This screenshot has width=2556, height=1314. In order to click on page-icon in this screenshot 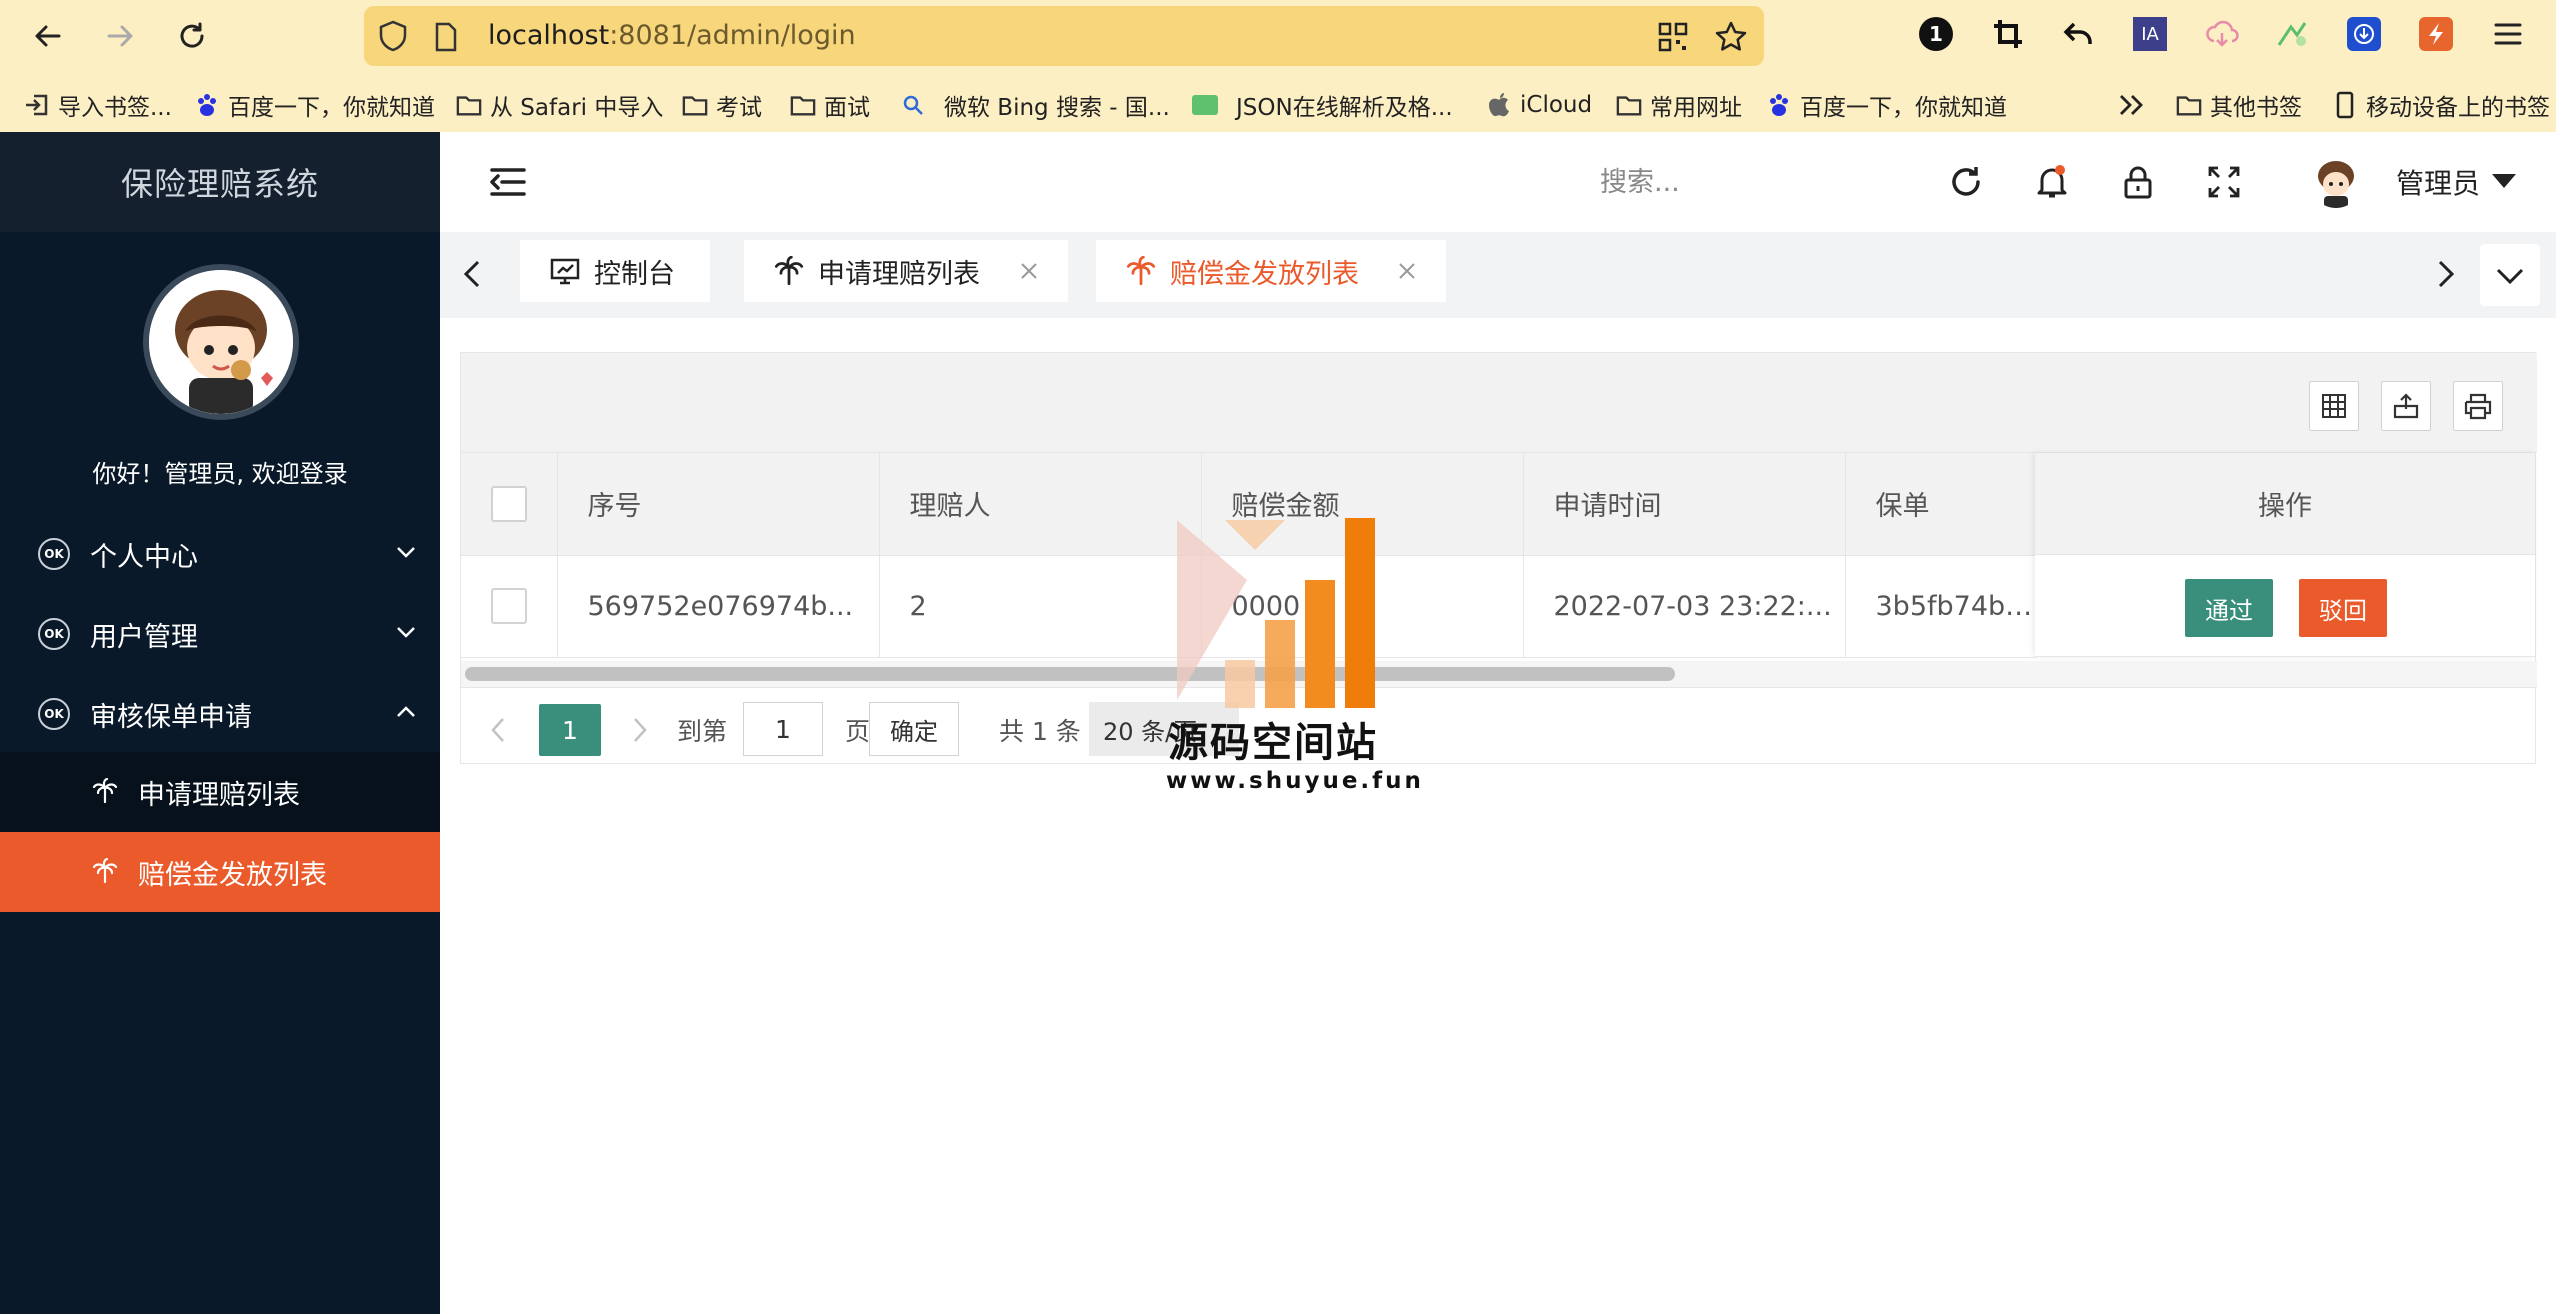, I will do `click(446, 37)`.